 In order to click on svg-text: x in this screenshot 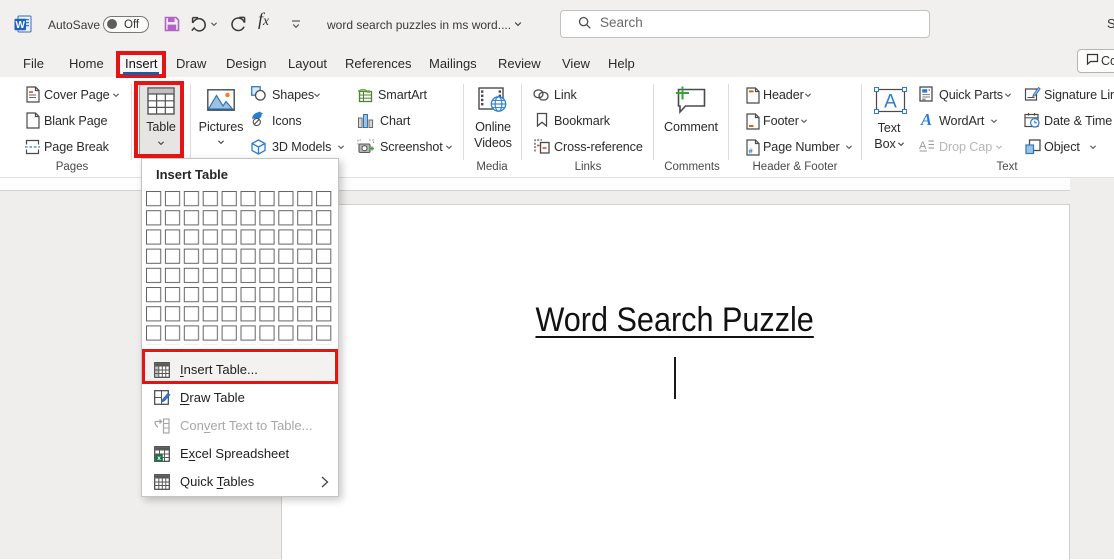, I will do `click(159, 458)`.